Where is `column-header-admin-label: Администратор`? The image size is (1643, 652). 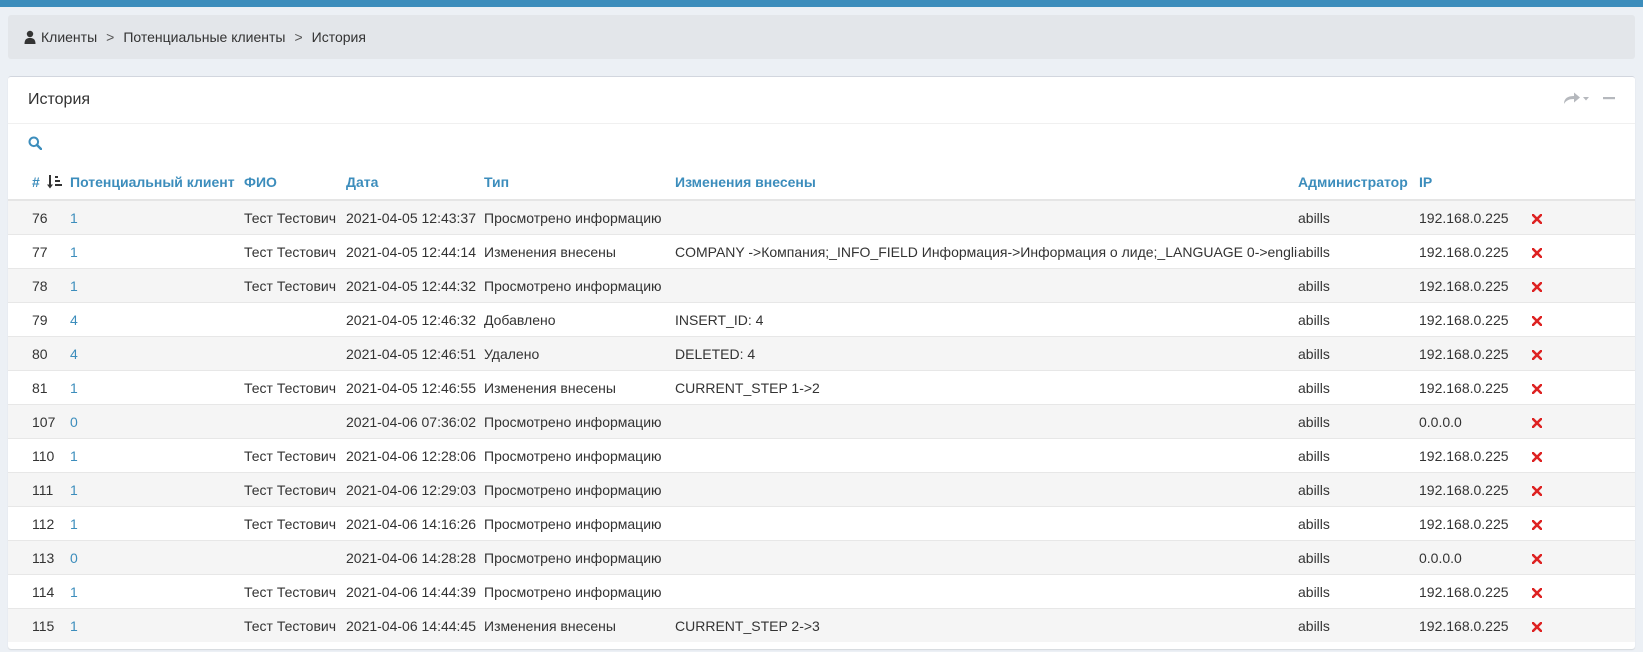
column-header-admin-label: Администратор is located at coordinates (1353, 182).